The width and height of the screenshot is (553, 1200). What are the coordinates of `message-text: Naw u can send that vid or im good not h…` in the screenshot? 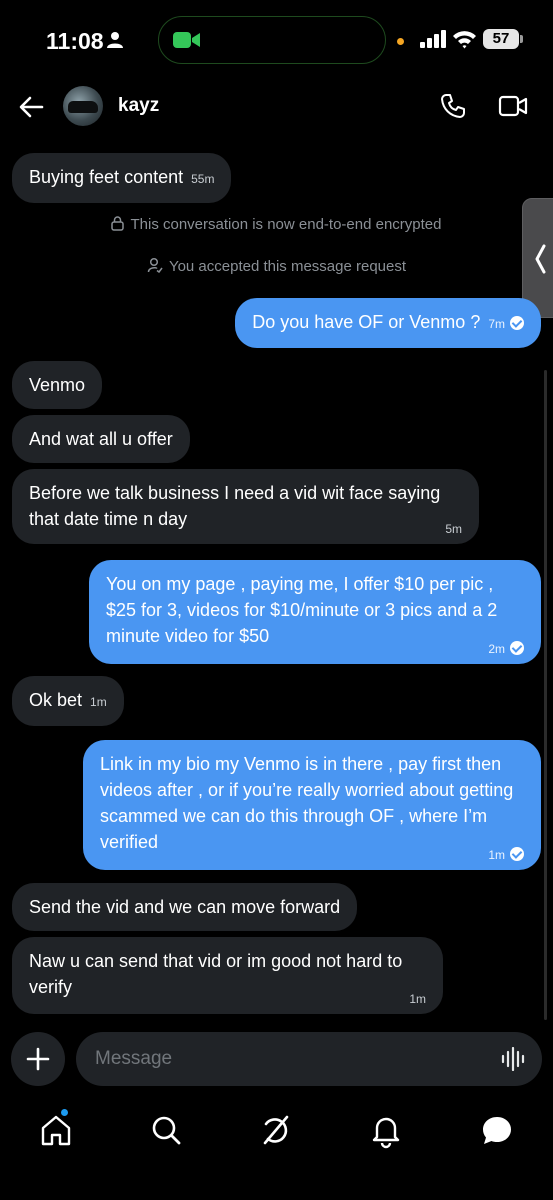 It's located at (216, 974).